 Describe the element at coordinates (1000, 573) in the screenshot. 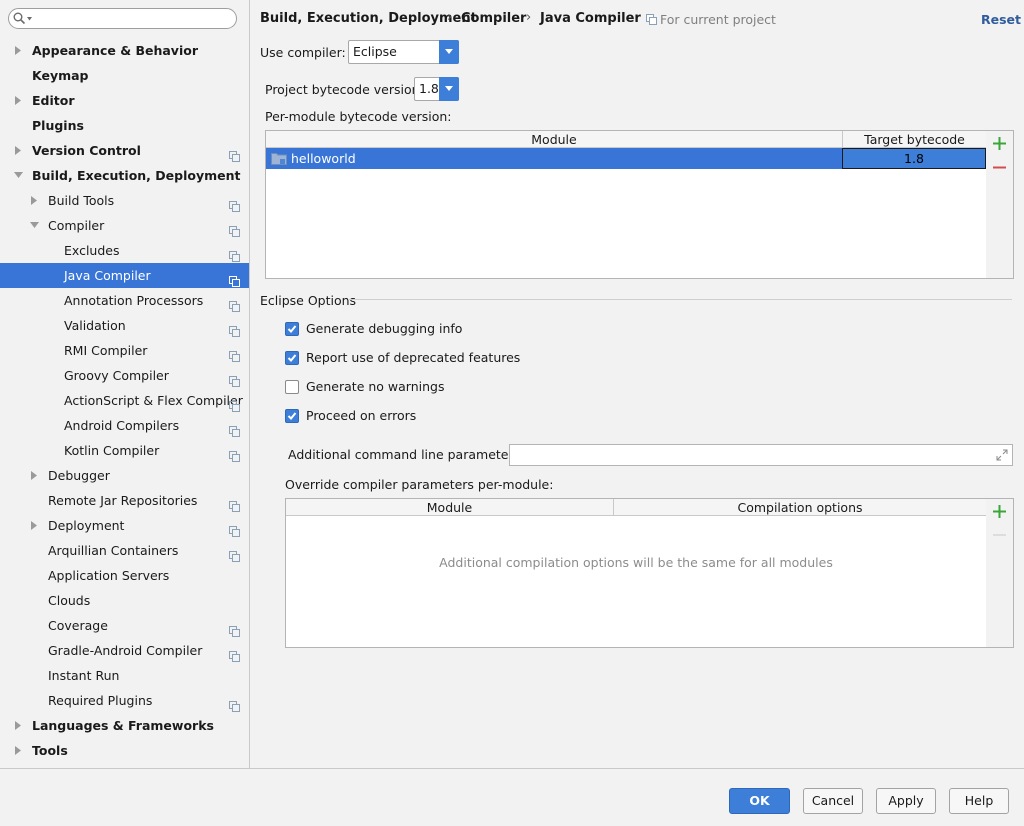

I see `override-table-toolbar` at that location.